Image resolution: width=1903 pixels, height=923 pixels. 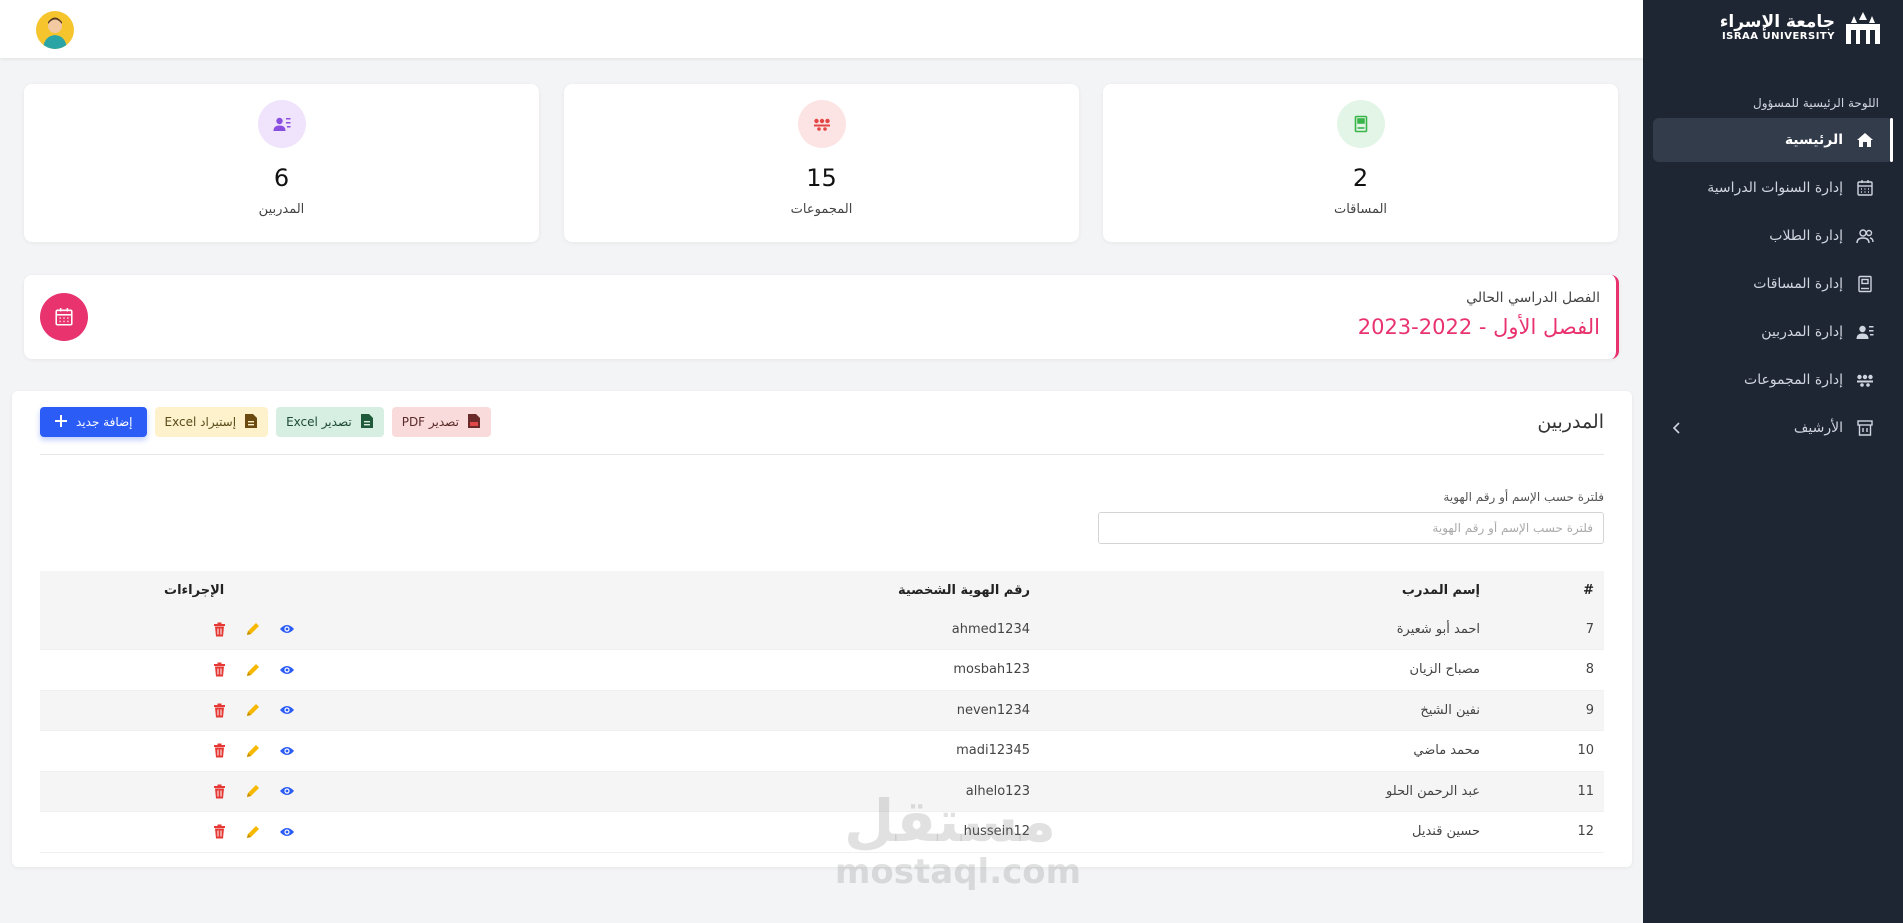 I want to click on calendar-icon, so click(x=1865, y=188).